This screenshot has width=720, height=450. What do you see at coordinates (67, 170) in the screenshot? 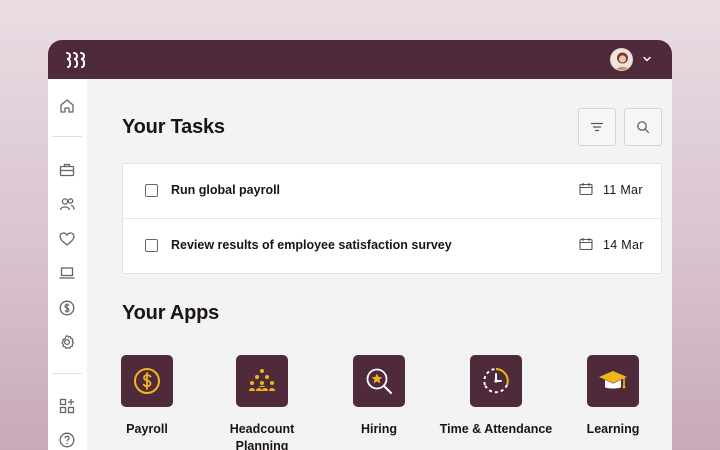
I see `briefcase-icon` at bounding box center [67, 170].